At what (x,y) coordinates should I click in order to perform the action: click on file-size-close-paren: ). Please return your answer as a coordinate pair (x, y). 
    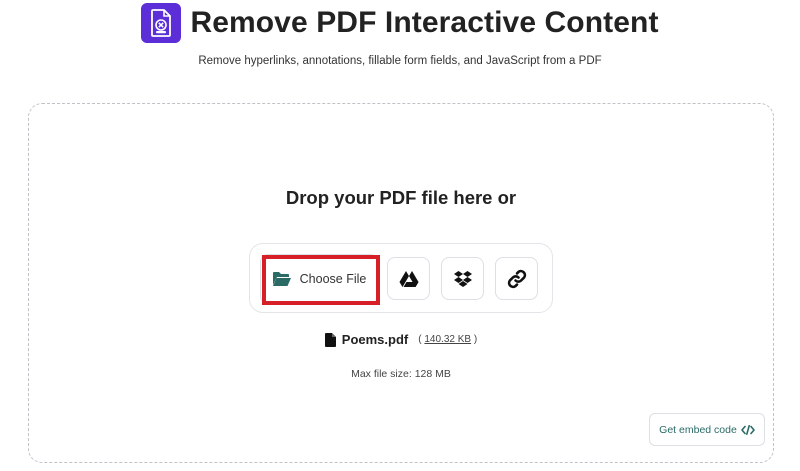
    Looking at the image, I should click on (475, 339).